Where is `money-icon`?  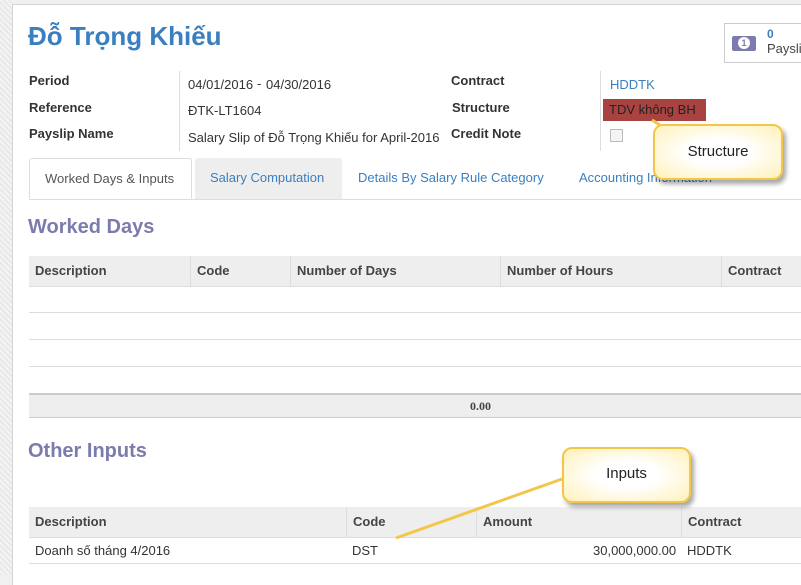 money-icon is located at coordinates (744, 43).